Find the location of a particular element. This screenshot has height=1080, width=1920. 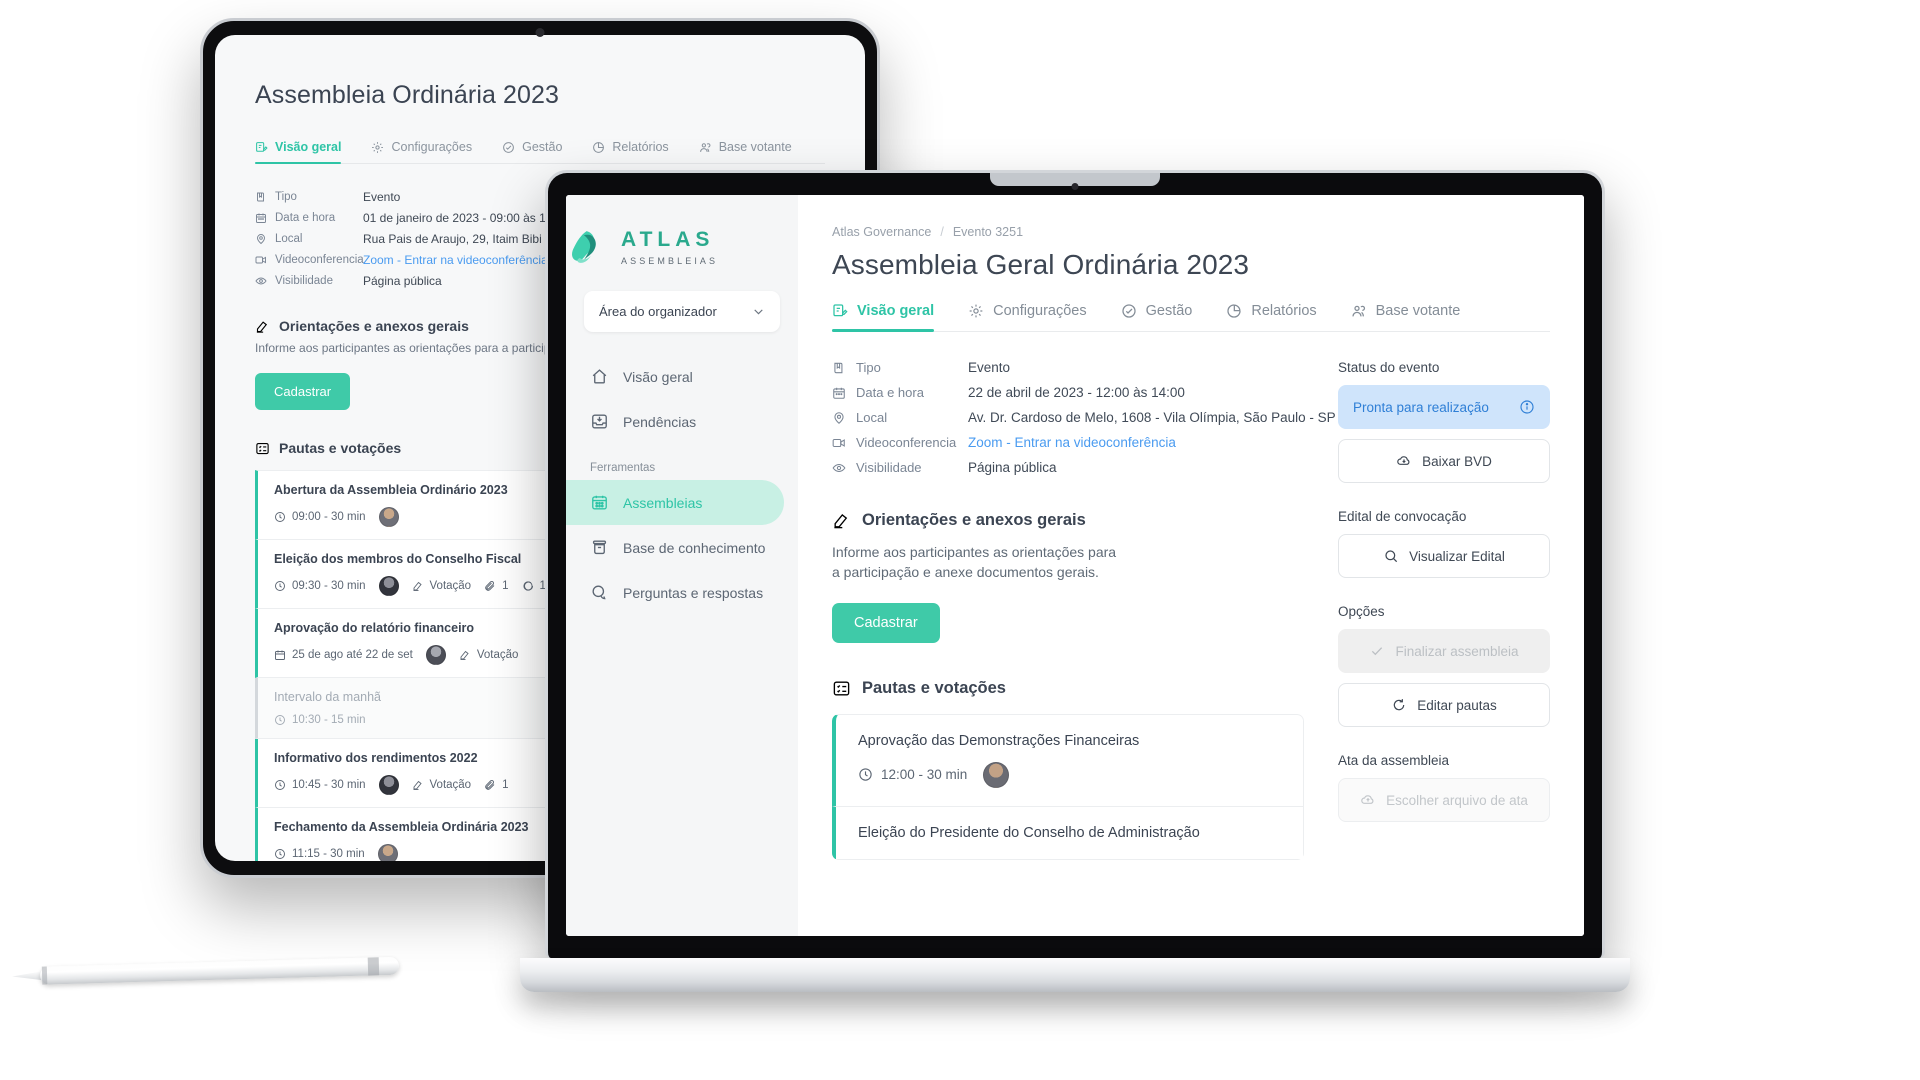

escolher-arquivo-ata-button: Escolher arquivo de ata is located at coordinates (1444, 800).